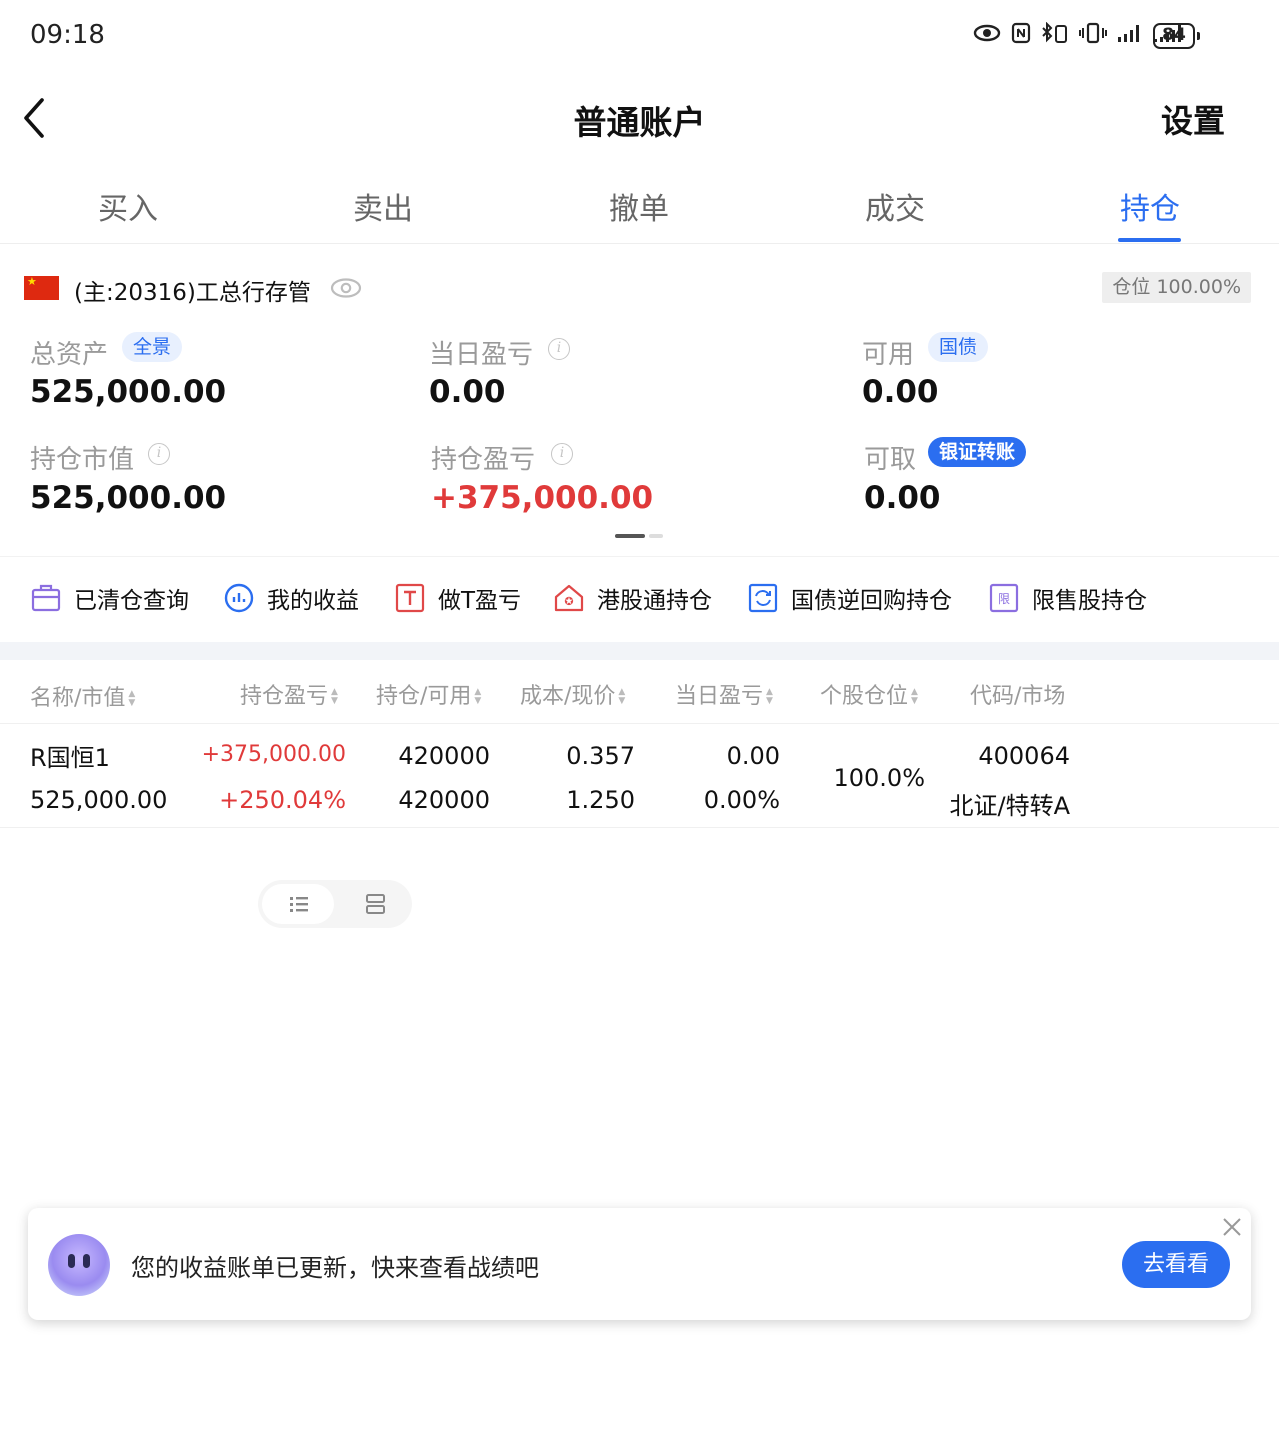 This screenshot has height=1436, width=1279. Describe the element at coordinates (977, 452) in the screenshot. I see `bank-transfer-button: 银证转账` at that location.